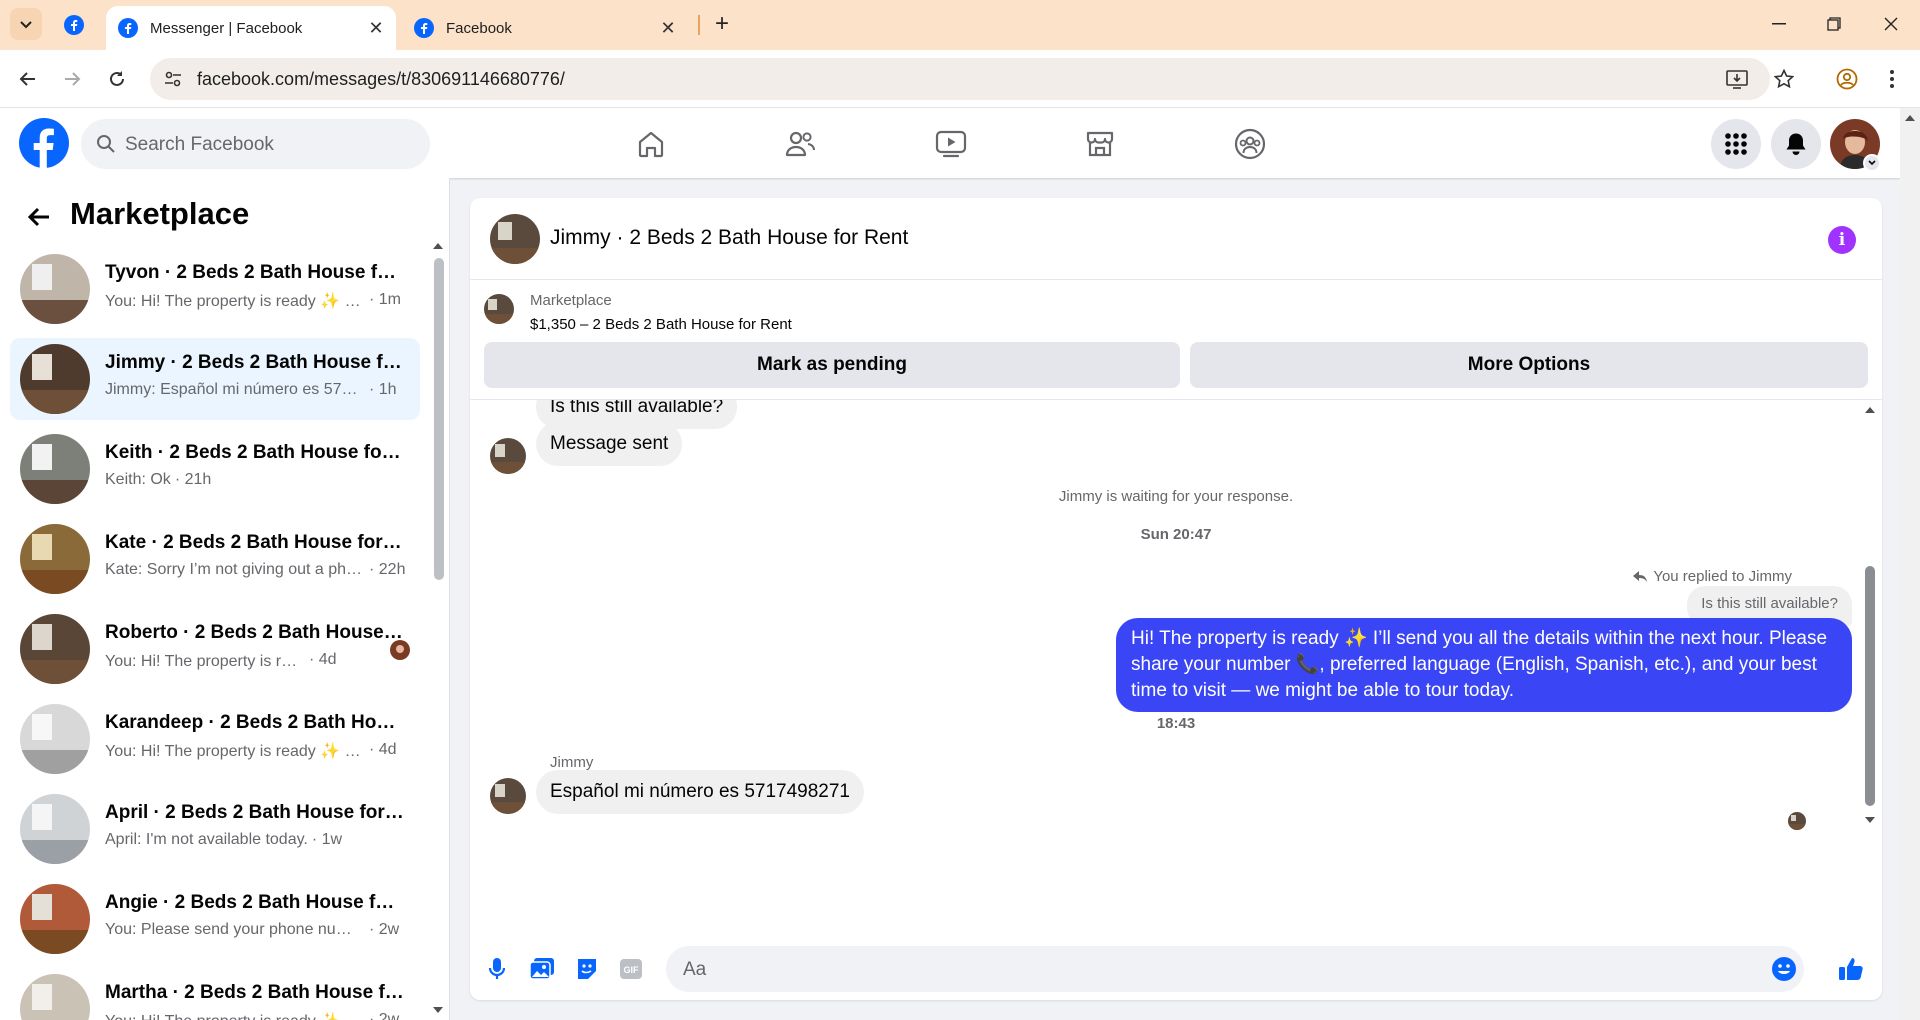 The image size is (1920, 1020). What do you see at coordinates (800, 144) in the screenshot?
I see `friends-nav-icon` at bounding box center [800, 144].